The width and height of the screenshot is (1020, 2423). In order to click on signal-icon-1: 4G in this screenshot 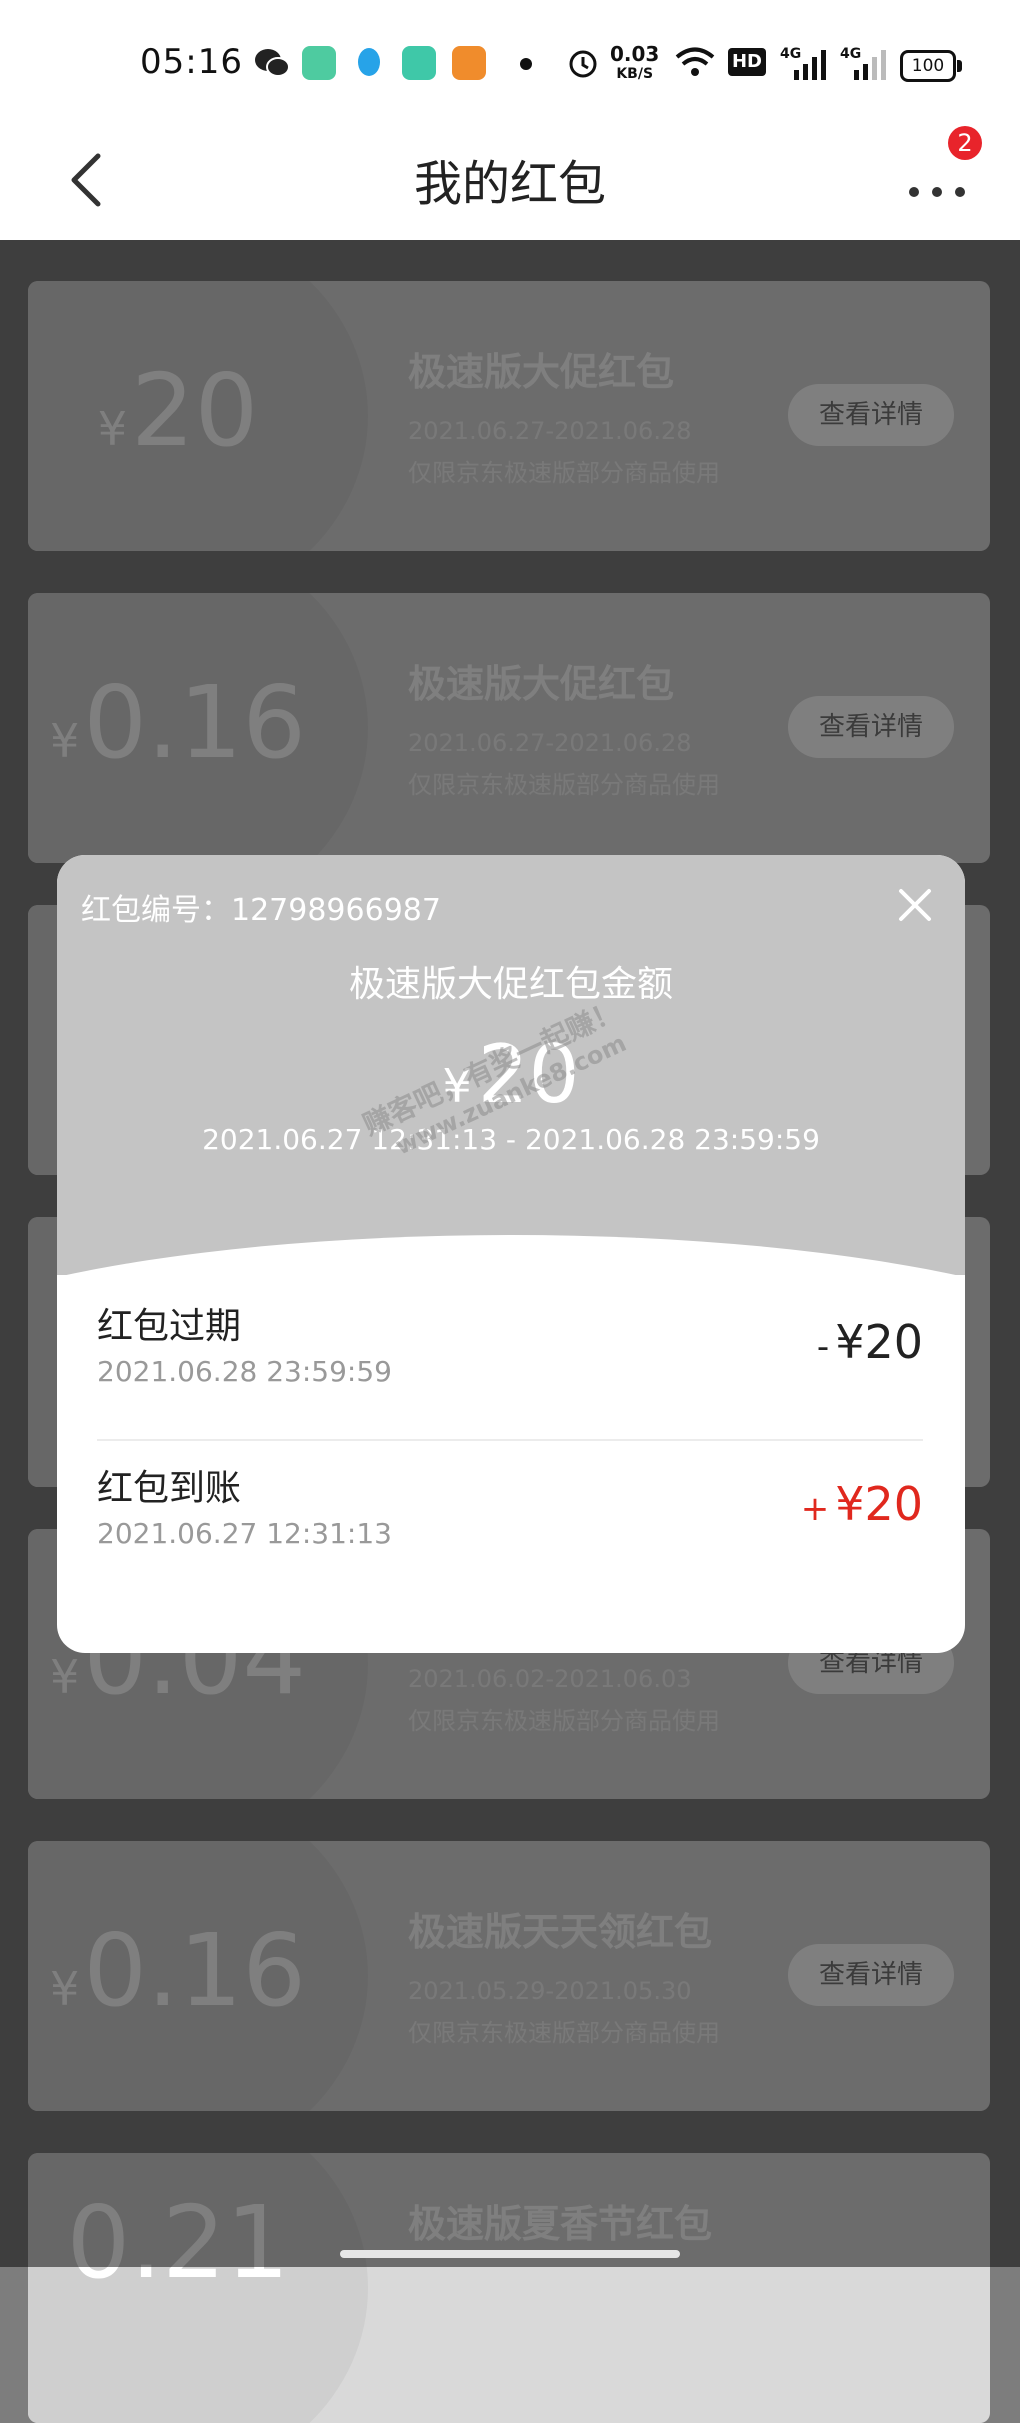, I will do `click(803, 63)`.